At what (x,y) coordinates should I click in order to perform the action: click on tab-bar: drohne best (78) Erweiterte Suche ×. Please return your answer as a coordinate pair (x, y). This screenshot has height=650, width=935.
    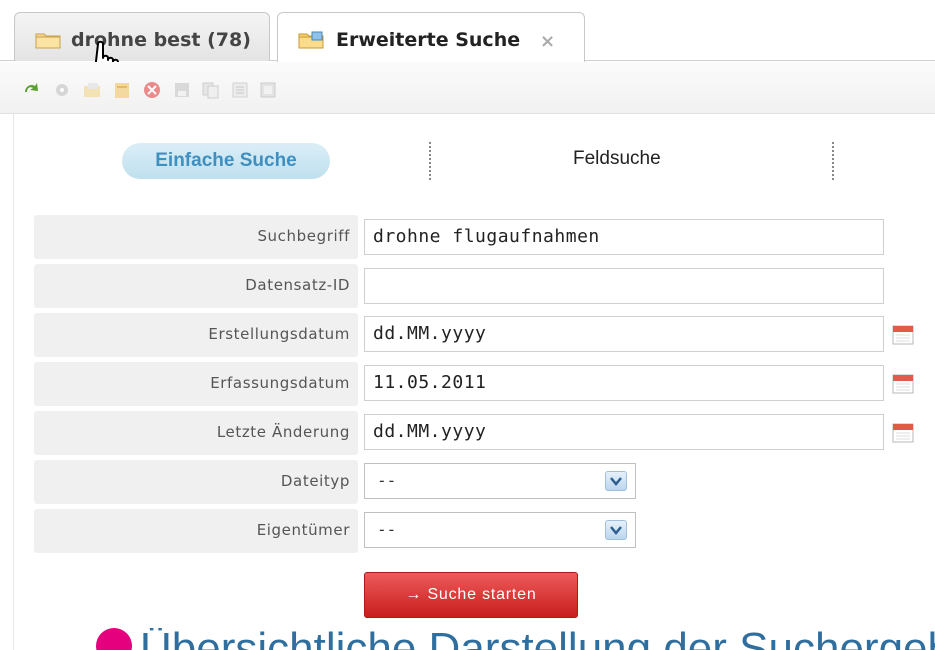
    Looking at the image, I should click on (467, 42).